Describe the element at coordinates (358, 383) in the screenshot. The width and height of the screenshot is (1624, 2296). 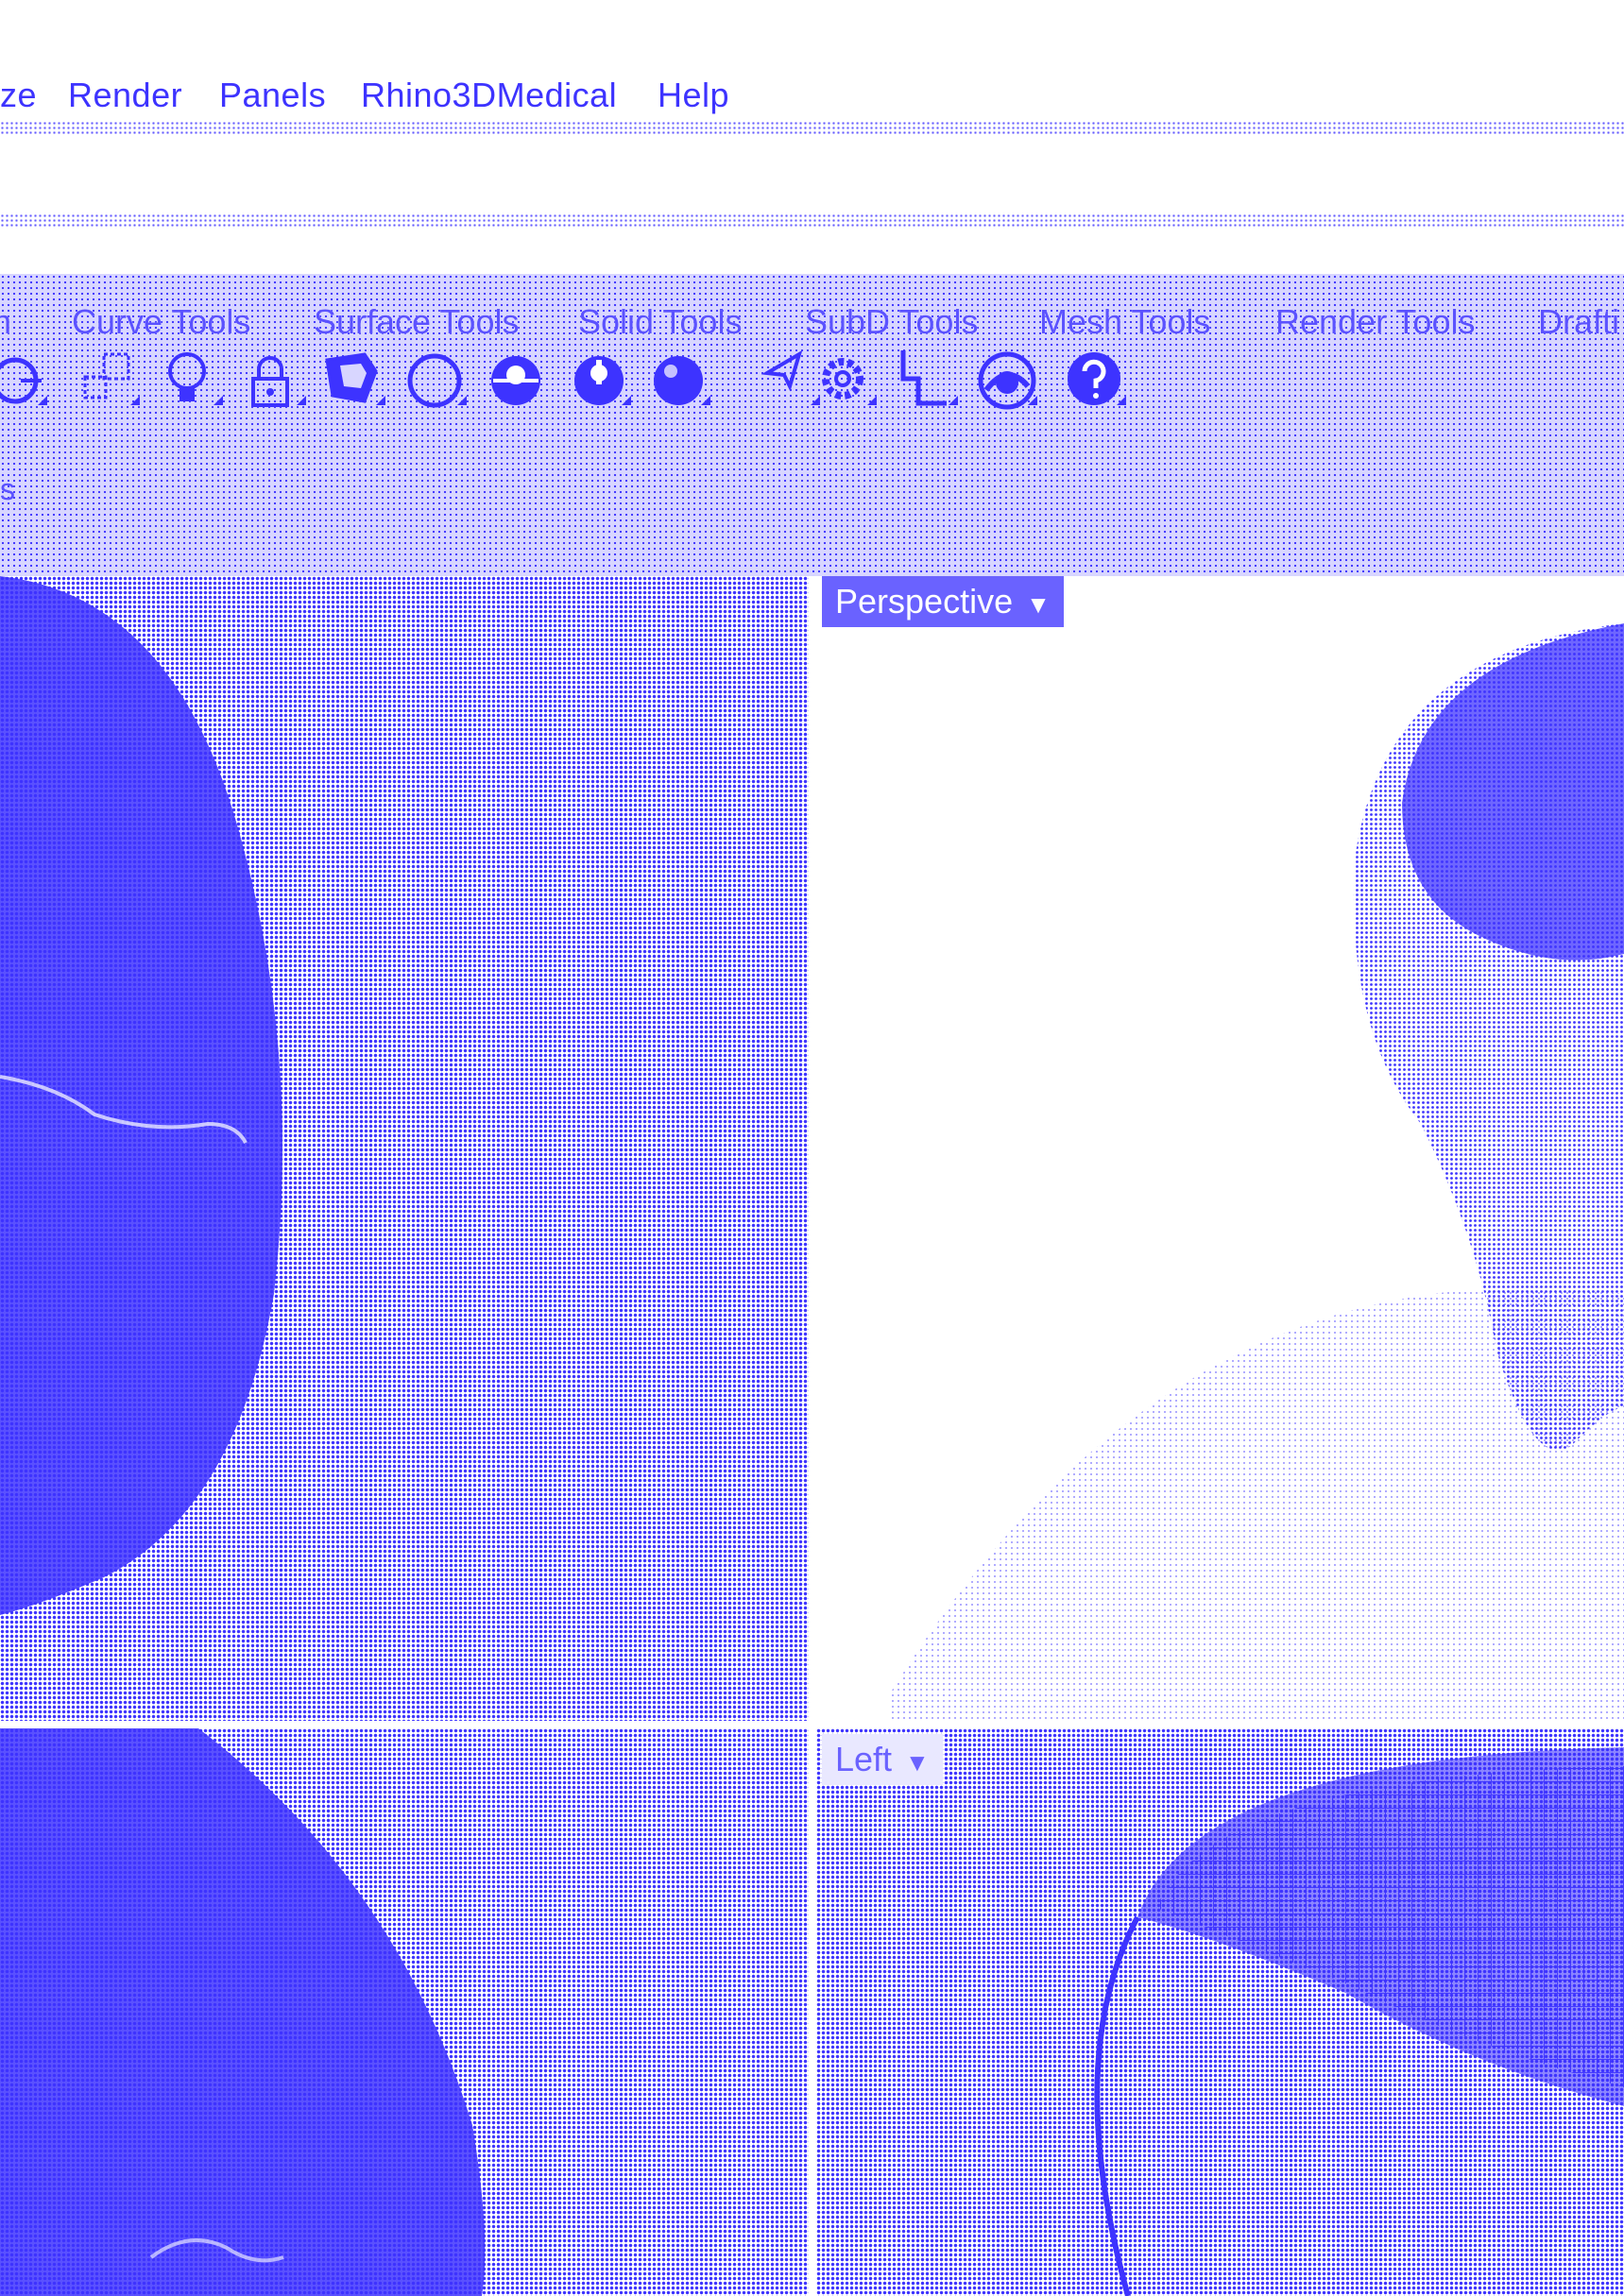
I see `shaded-shield-icon` at that location.